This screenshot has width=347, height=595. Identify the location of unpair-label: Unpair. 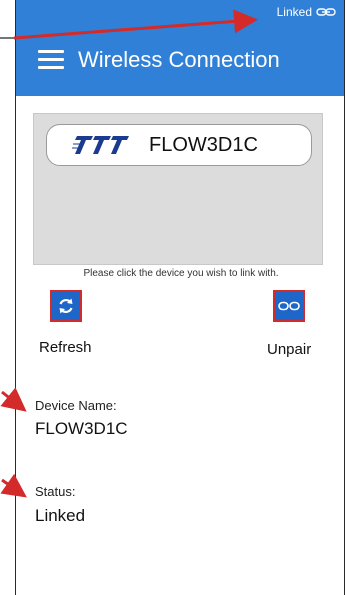
(289, 349).